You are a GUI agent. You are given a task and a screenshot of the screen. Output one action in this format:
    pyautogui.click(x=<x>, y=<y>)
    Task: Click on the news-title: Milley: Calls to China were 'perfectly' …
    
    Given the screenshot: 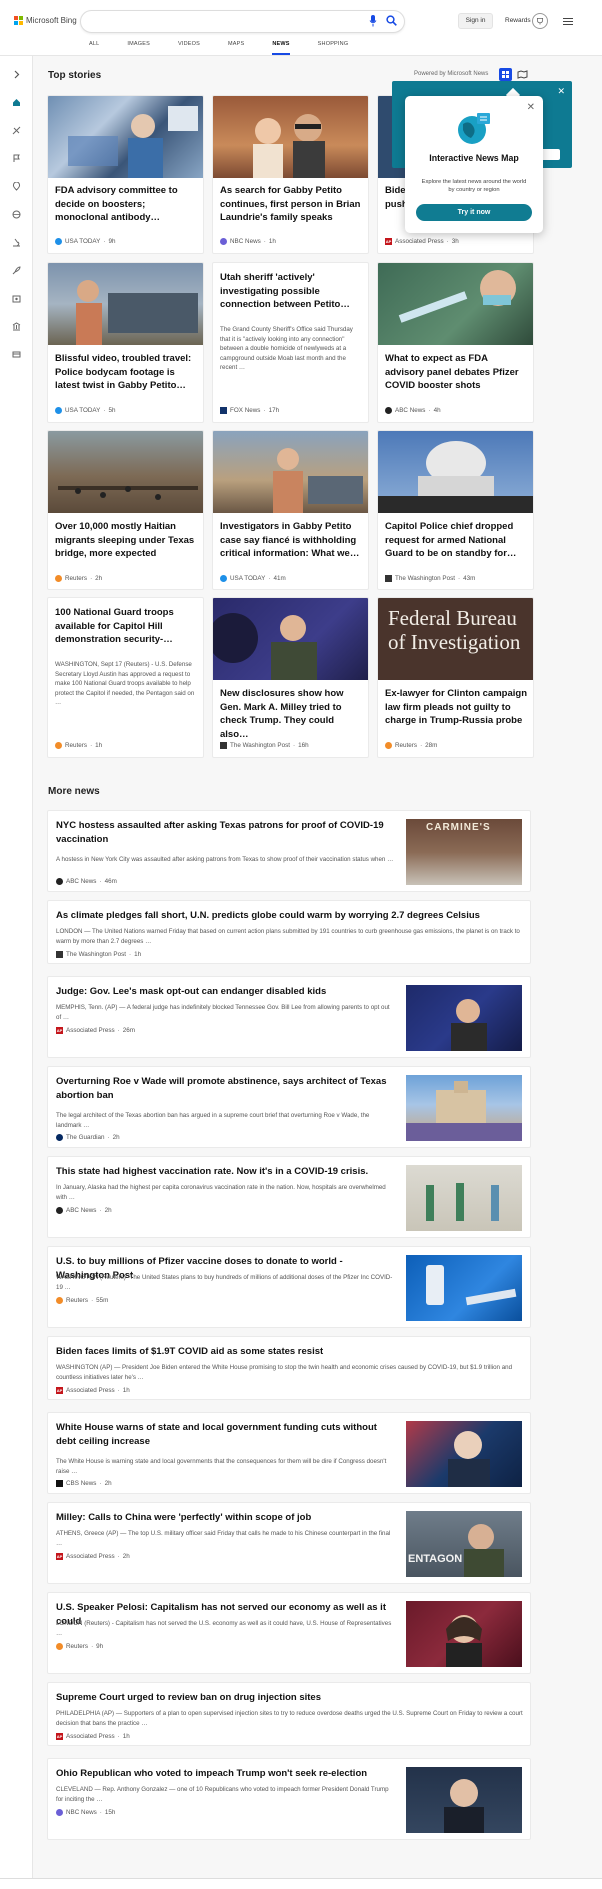 What is the action you would take?
    pyautogui.click(x=226, y=1518)
    